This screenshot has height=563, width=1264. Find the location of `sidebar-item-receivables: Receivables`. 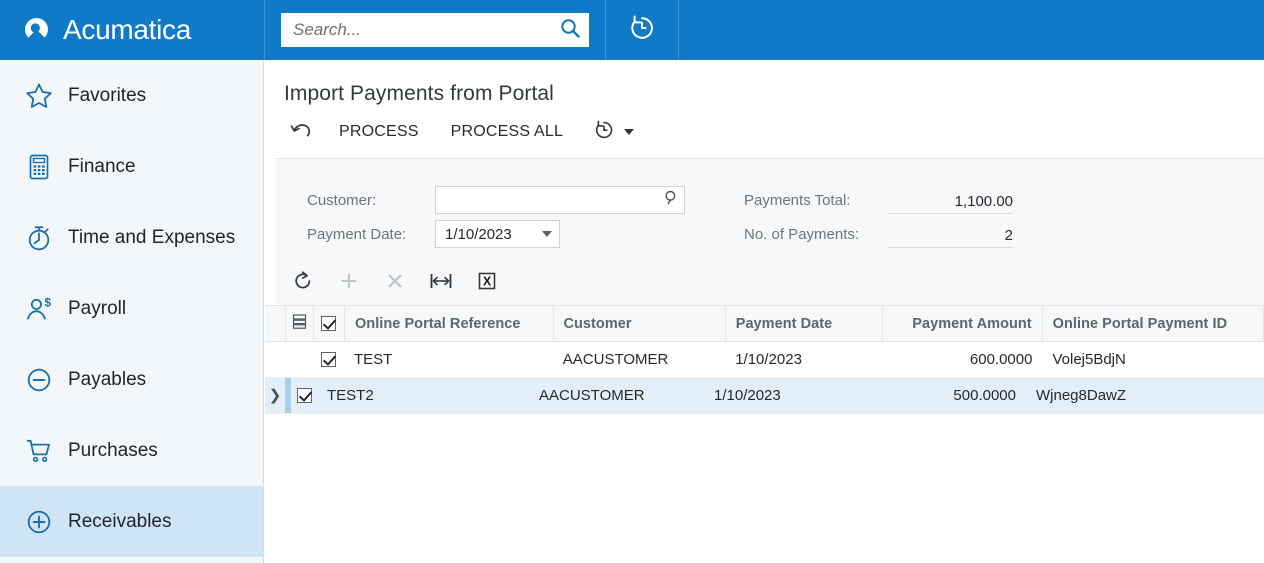

sidebar-item-receivables: Receivables is located at coordinates (131, 521).